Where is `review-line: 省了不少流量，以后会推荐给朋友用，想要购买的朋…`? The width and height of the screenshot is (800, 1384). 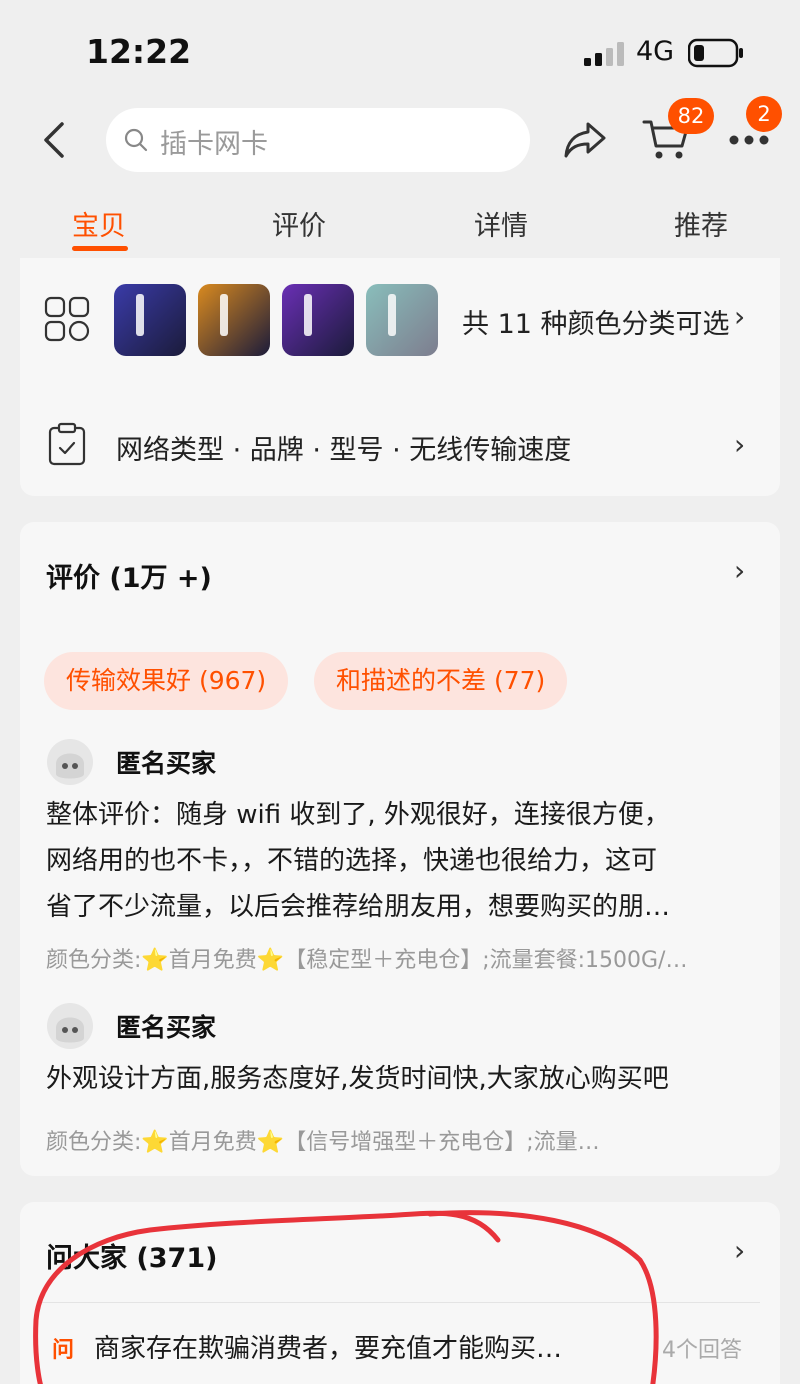 review-line: 省了不少流量，以后会推荐给朋友用，想要购买的朋… is located at coordinates (358, 907).